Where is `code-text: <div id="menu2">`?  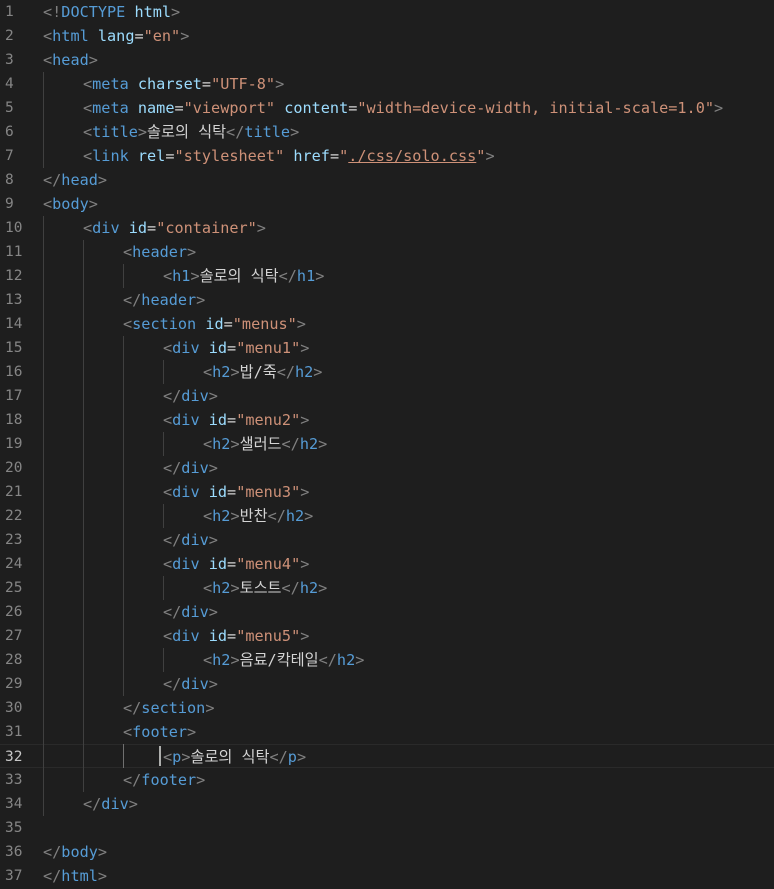
code-text: <div id="menu2"> is located at coordinates (236, 420).